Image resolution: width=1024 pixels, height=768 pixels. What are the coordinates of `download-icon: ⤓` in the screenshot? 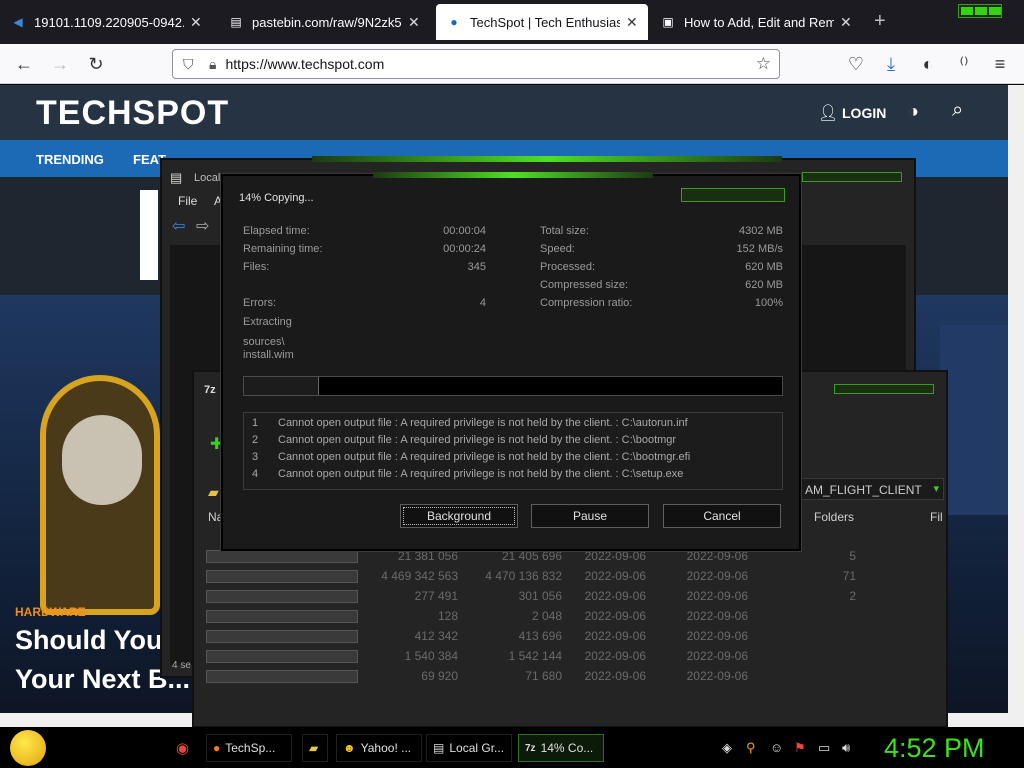 It's located at (891, 64).